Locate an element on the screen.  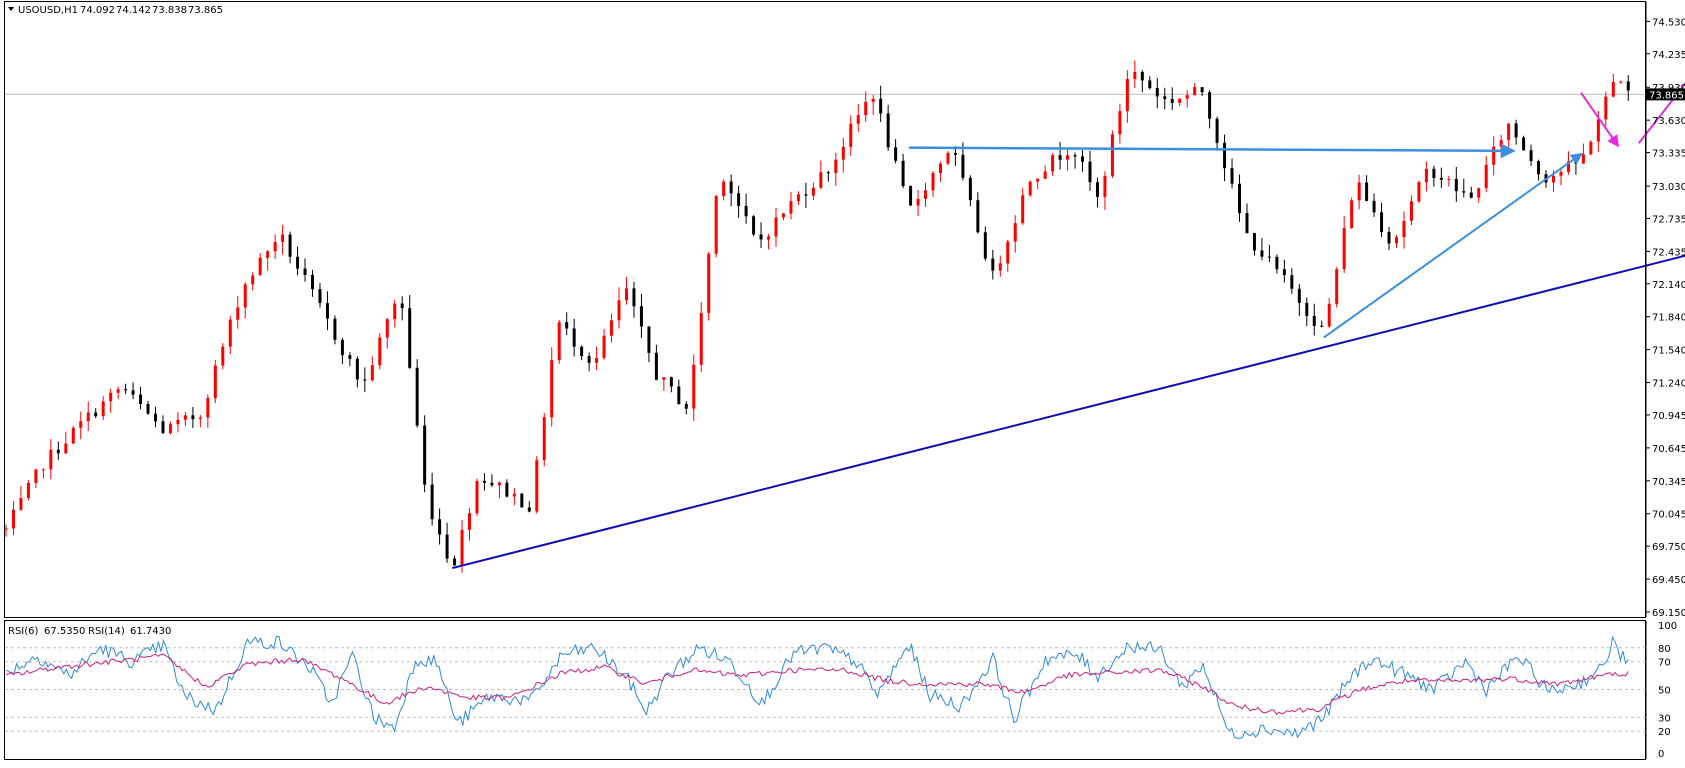
collapse-triangle-icon is located at coordinates (11, 9).